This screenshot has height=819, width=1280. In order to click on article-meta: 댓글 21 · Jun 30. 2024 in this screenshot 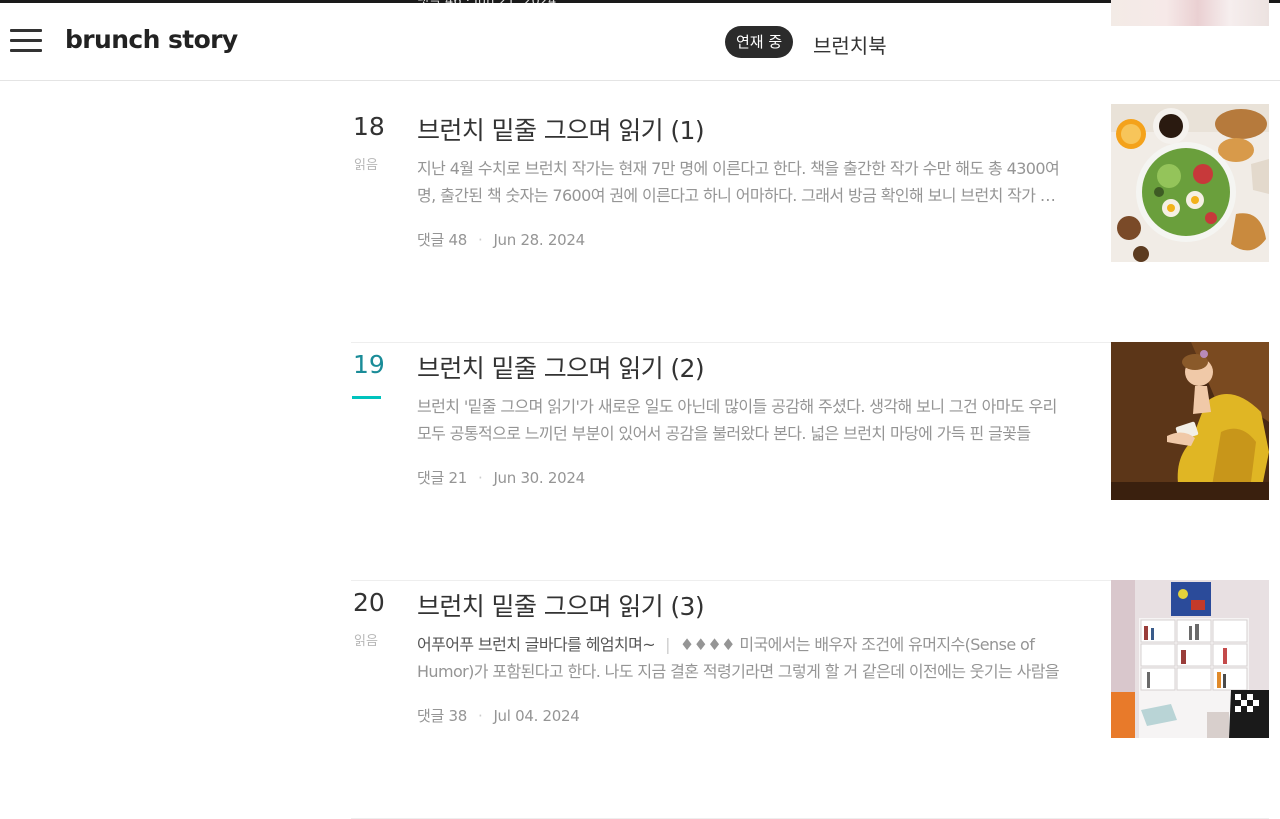, I will do `click(501, 477)`.